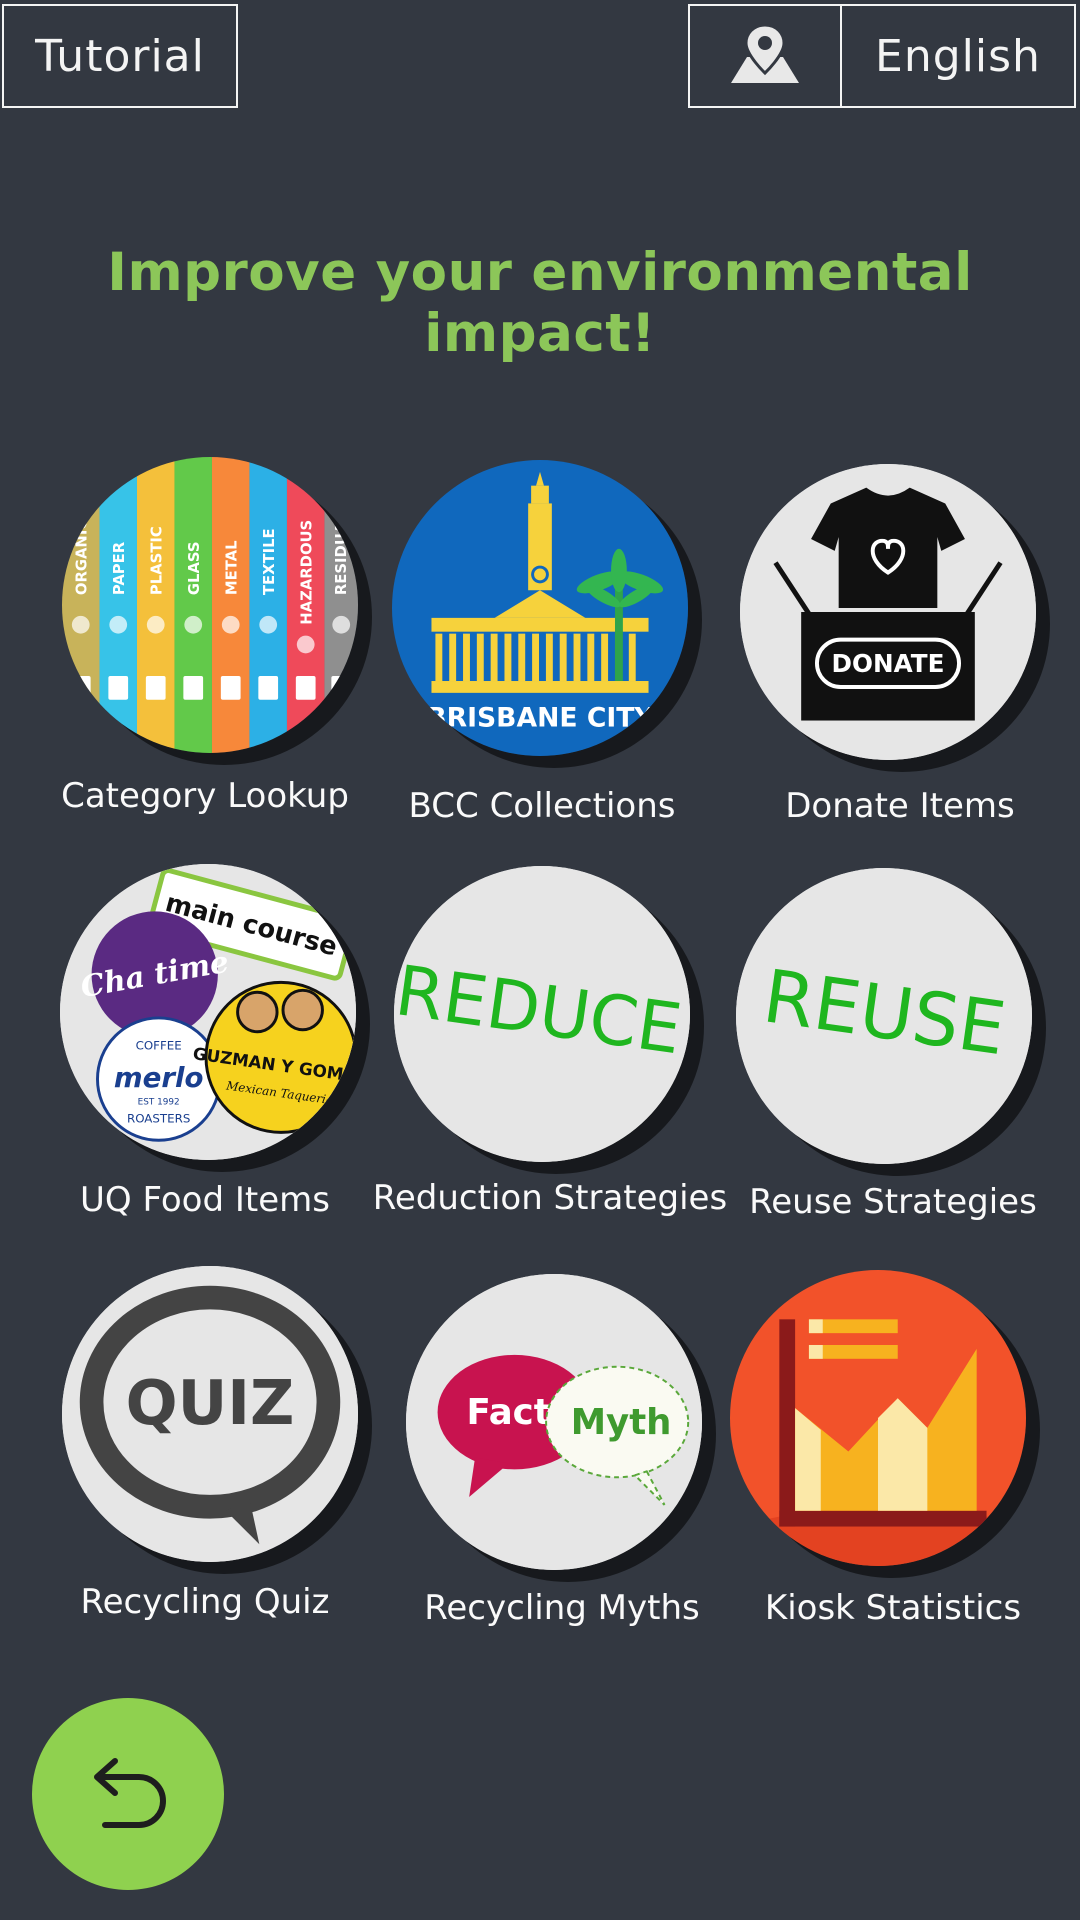 Image resolution: width=1080 pixels, height=1920 pixels. Describe the element at coordinates (550, 1198) in the screenshot. I see `reduction-strategies-label: Reduction Strategies` at that location.